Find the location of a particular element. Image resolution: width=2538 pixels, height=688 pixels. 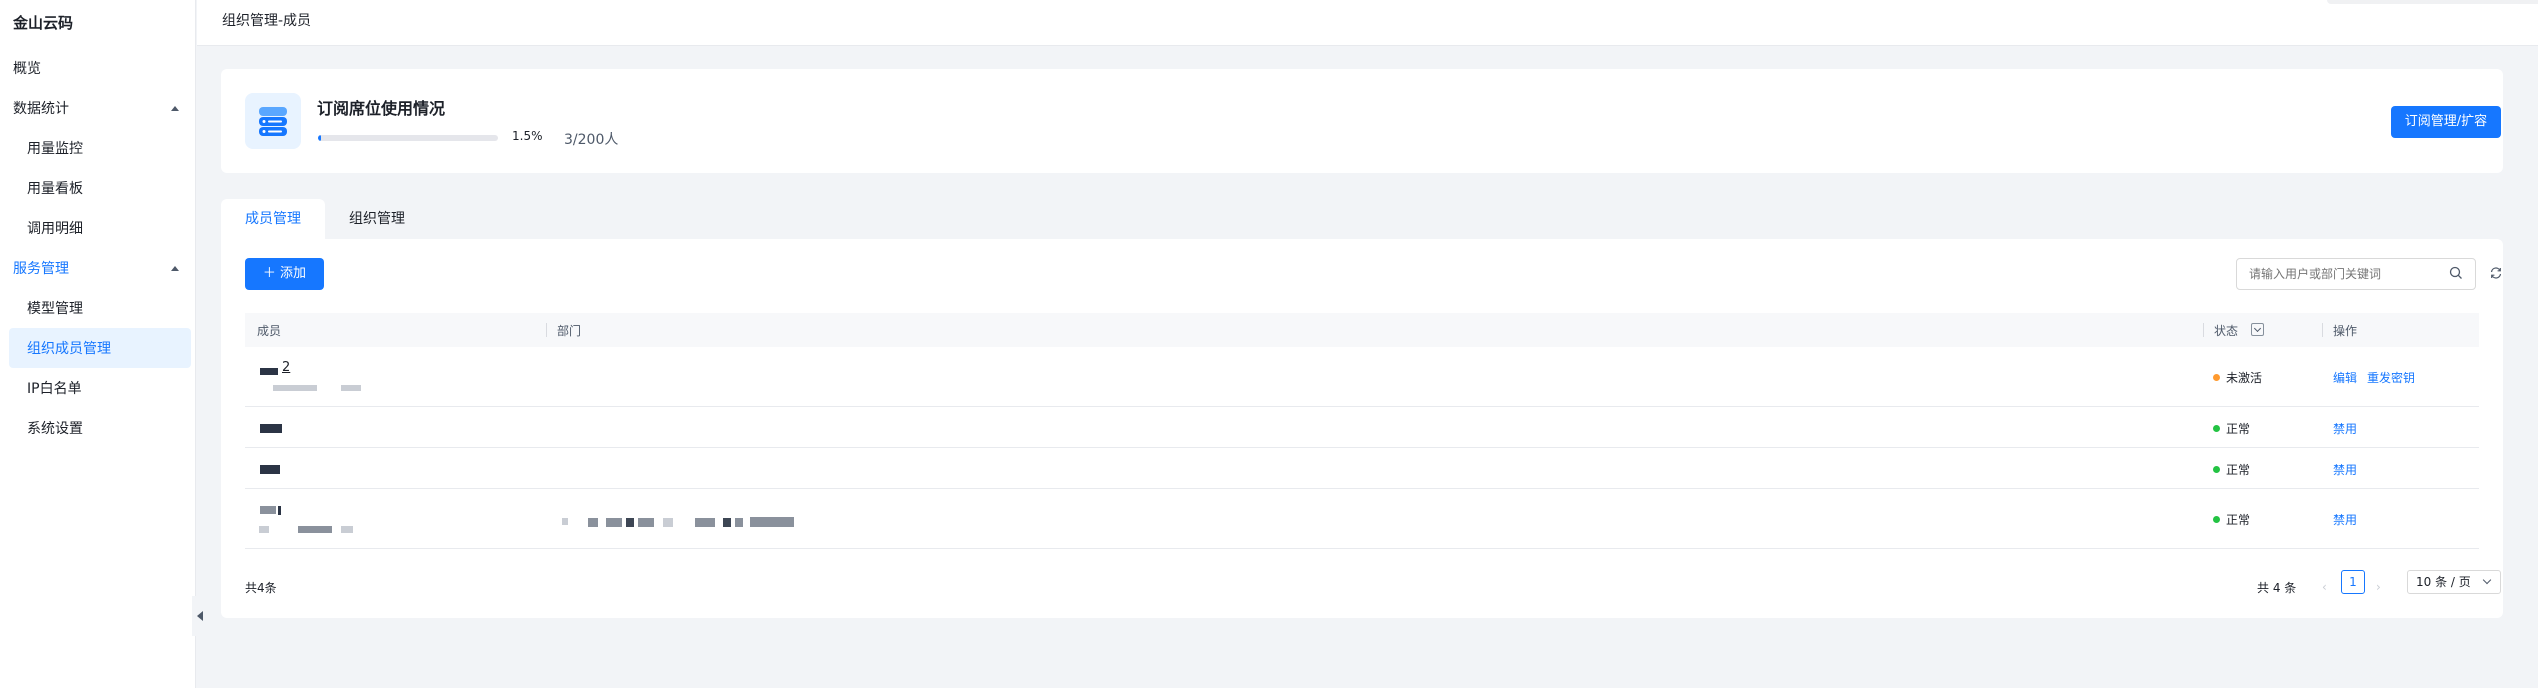

tab-member-management: 成员管理 is located at coordinates (273, 219).